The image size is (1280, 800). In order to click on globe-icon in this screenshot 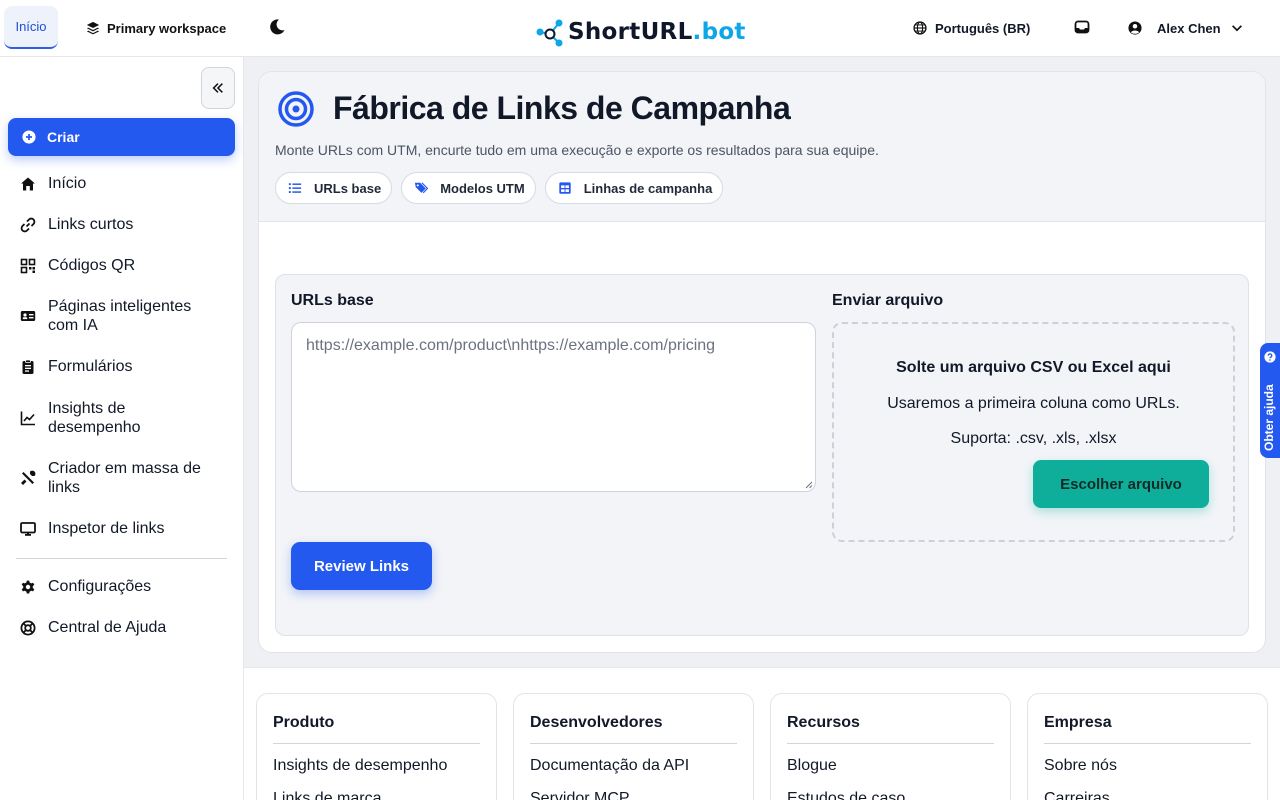, I will do `click(920, 28)`.